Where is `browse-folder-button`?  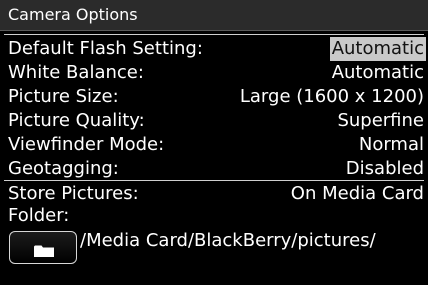
browse-folder-button is located at coordinates (43, 247).